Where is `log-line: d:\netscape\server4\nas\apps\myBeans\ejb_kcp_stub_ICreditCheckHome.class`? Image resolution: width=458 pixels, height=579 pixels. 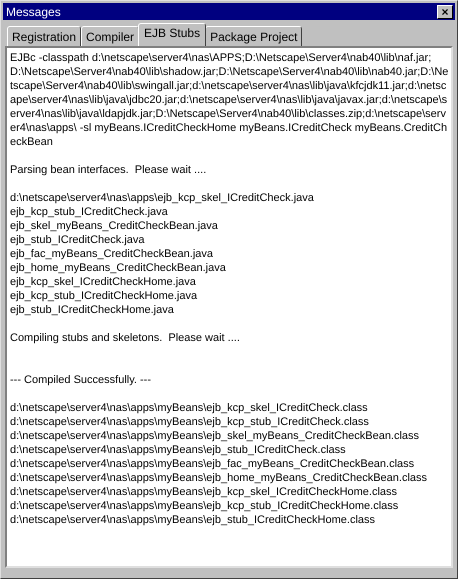
log-line: d:\netscape\server4\nas\apps\myBeans\ejb_kcp_stub_ICreditCheckHome.class is located at coordinates (205, 506).